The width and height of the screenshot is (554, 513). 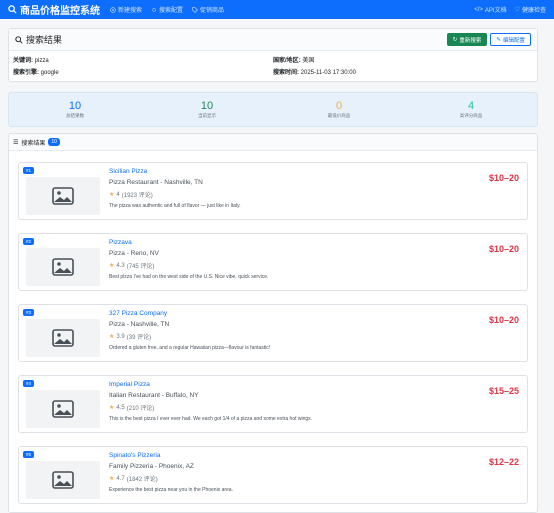 What do you see at coordinates (530, 9) in the screenshot?
I see `nav-health-check: ♡ 健康检查` at bounding box center [530, 9].